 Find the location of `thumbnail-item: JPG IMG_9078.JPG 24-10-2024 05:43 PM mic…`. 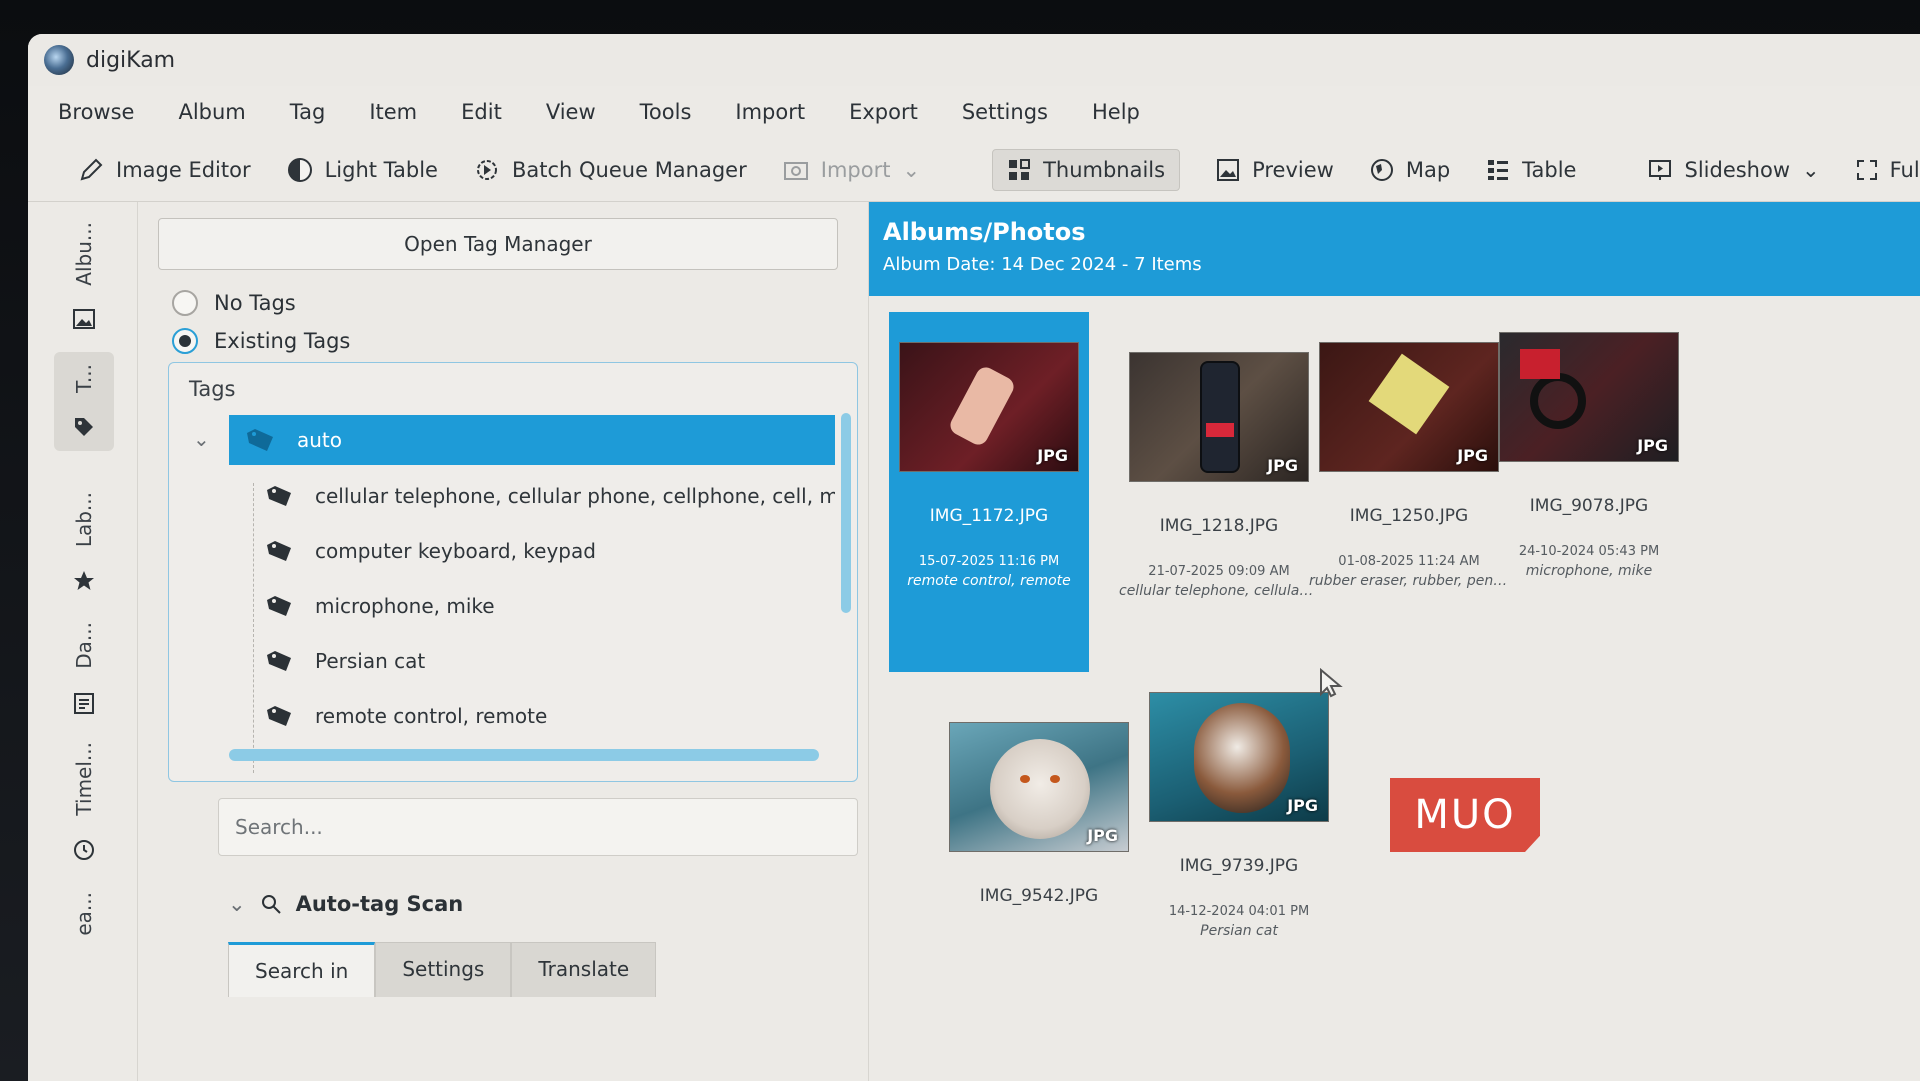

thumbnail-item: JPG IMG_9078.JPG 24-10-2024 05:43 PM mic… is located at coordinates (1589, 455).